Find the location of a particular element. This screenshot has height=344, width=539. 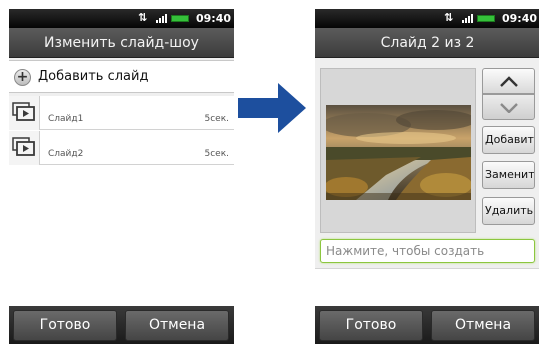

previous-slide-button is located at coordinates (508, 81).